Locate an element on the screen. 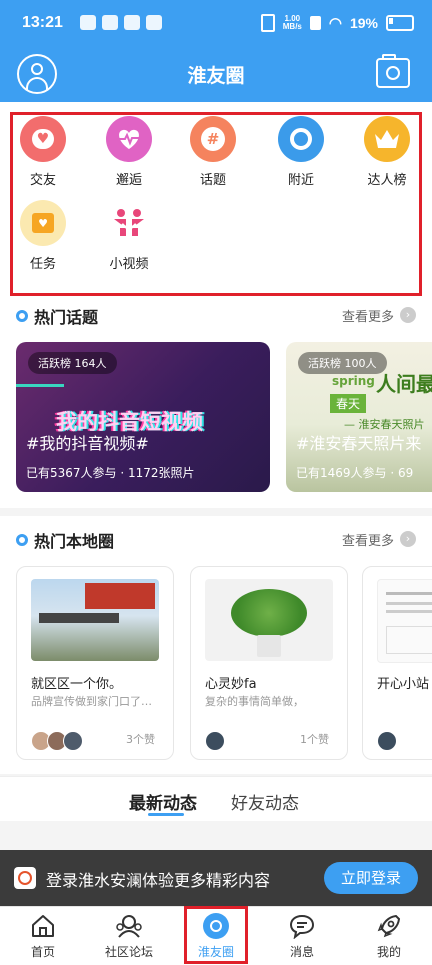  top-nav-bar: 淮友圈 is located at coordinates (216, 75).